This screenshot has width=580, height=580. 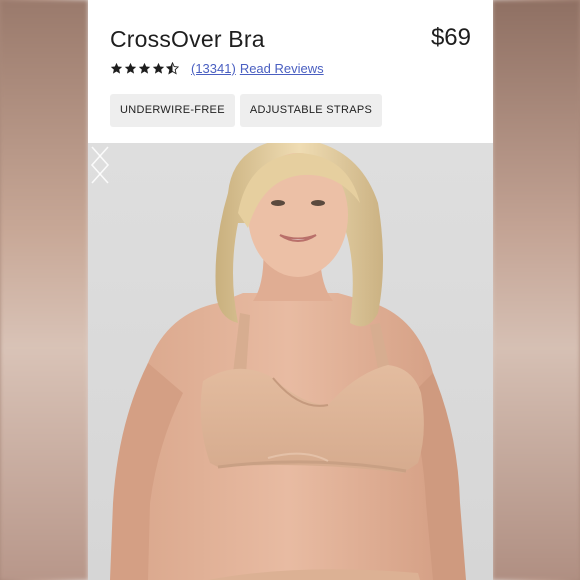 I want to click on chevron-right-icon, so click(x=100, y=165).